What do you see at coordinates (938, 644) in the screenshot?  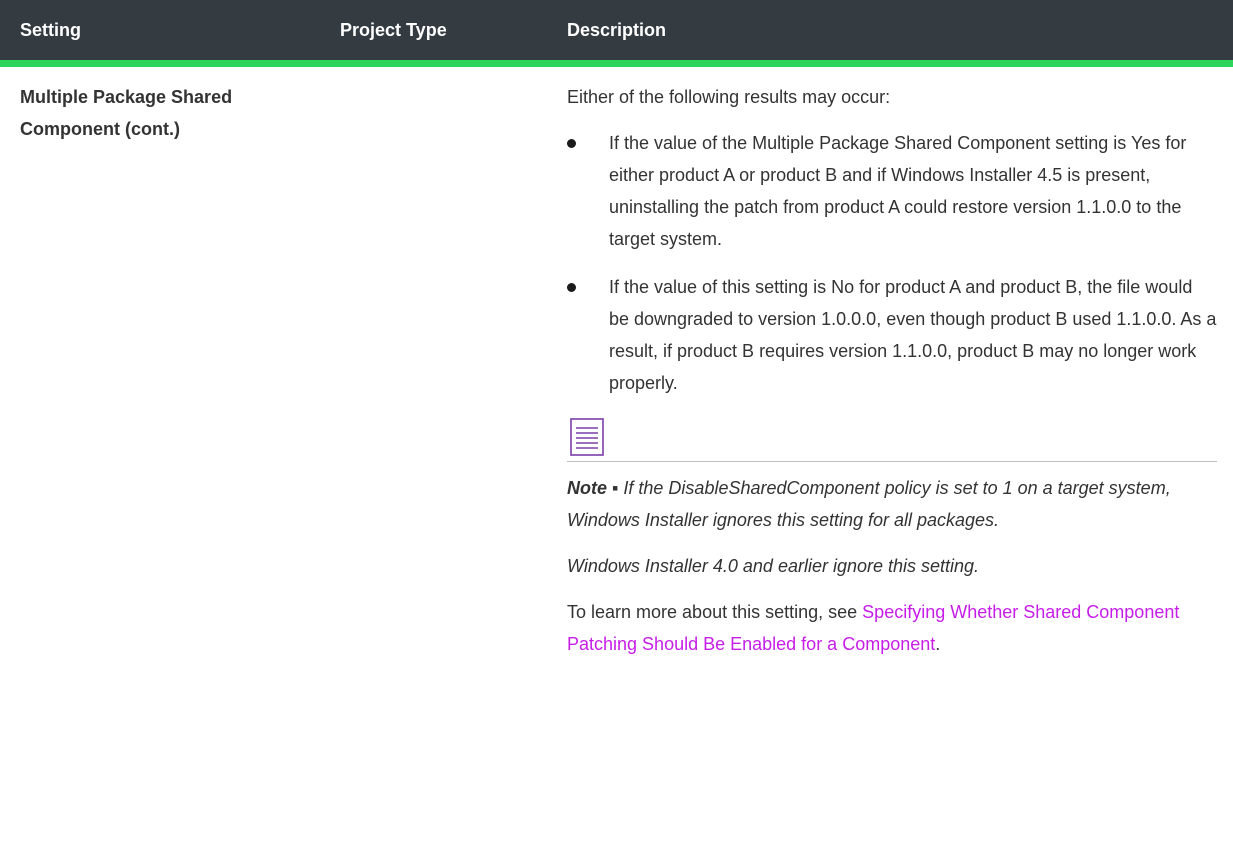 I see `learn-more-suffix: .` at bounding box center [938, 644].